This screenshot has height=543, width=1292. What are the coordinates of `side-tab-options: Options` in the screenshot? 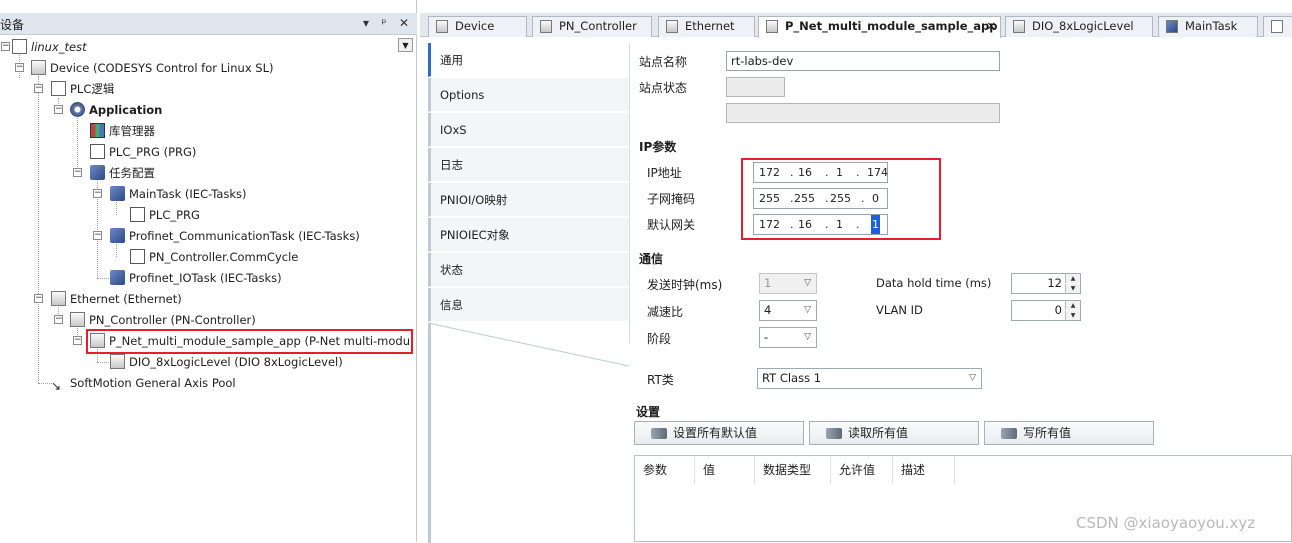 It's located at (528, 95).